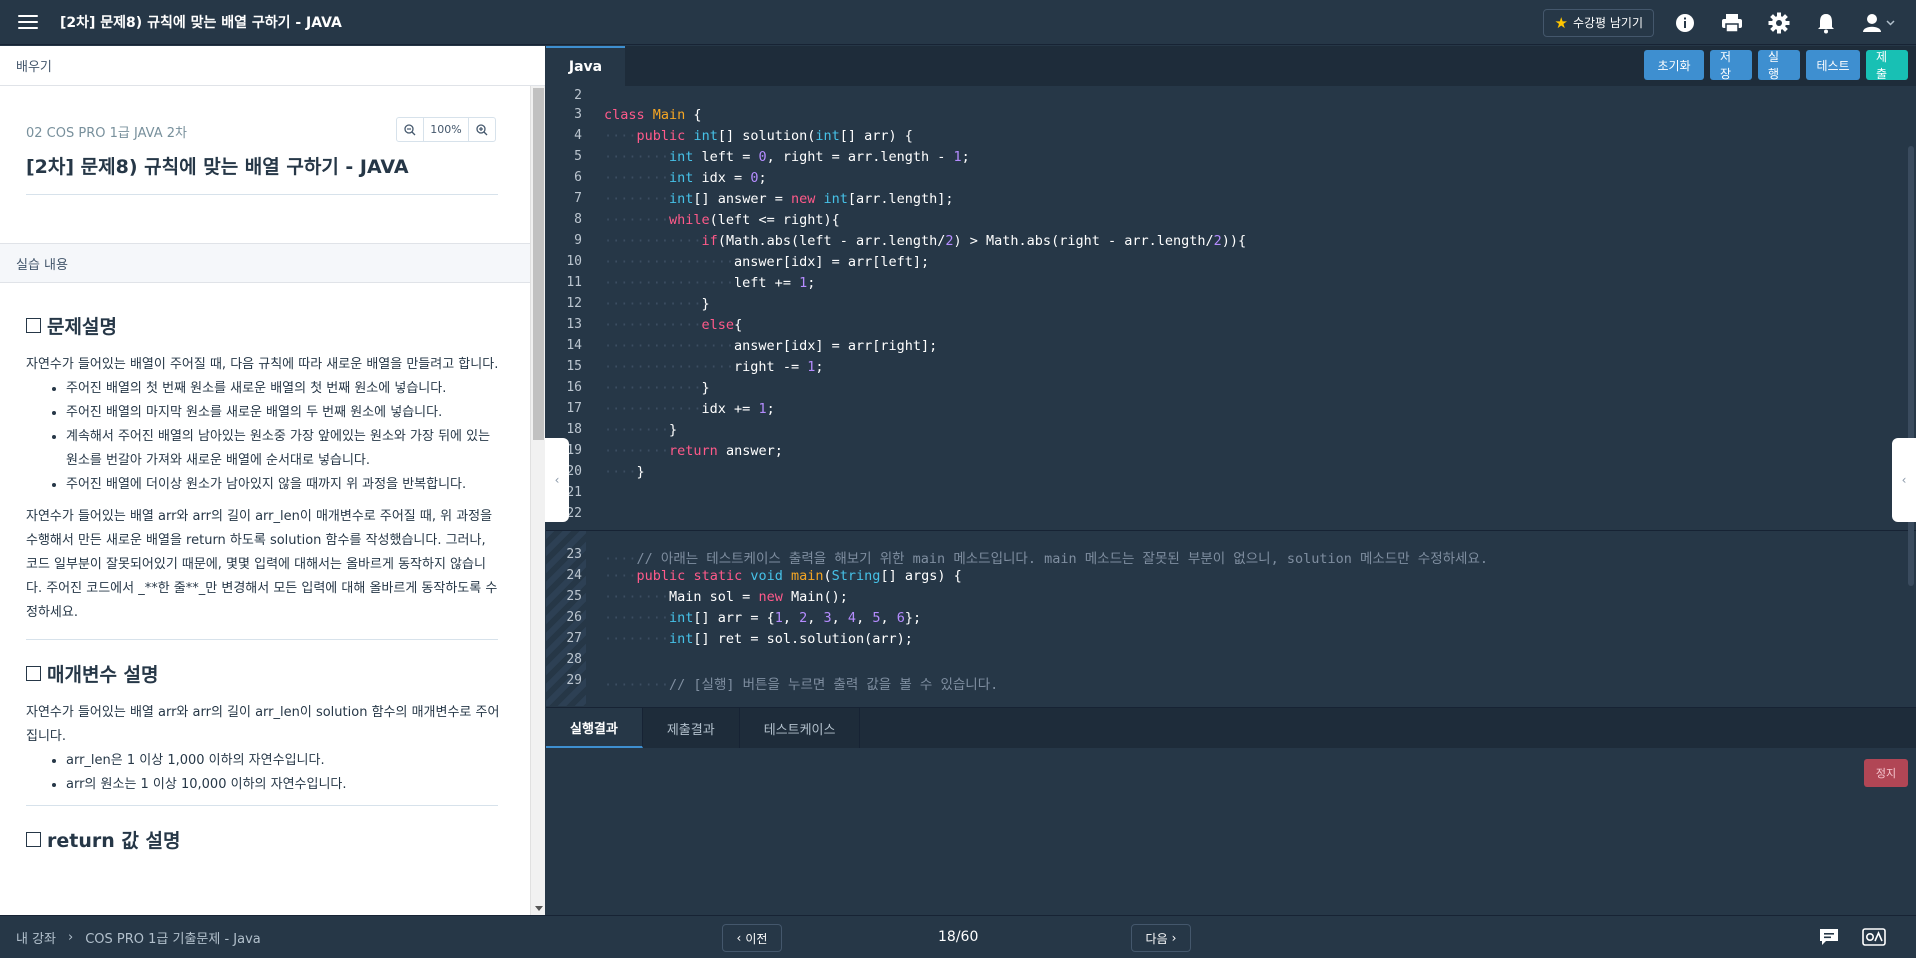 The height and width of the screenshot is (958, 1916). What do you see at coordinates (103, 675) in the screenshot?
I see `section-title-text: 매개변수 설명` at bounding box center [103, 675].